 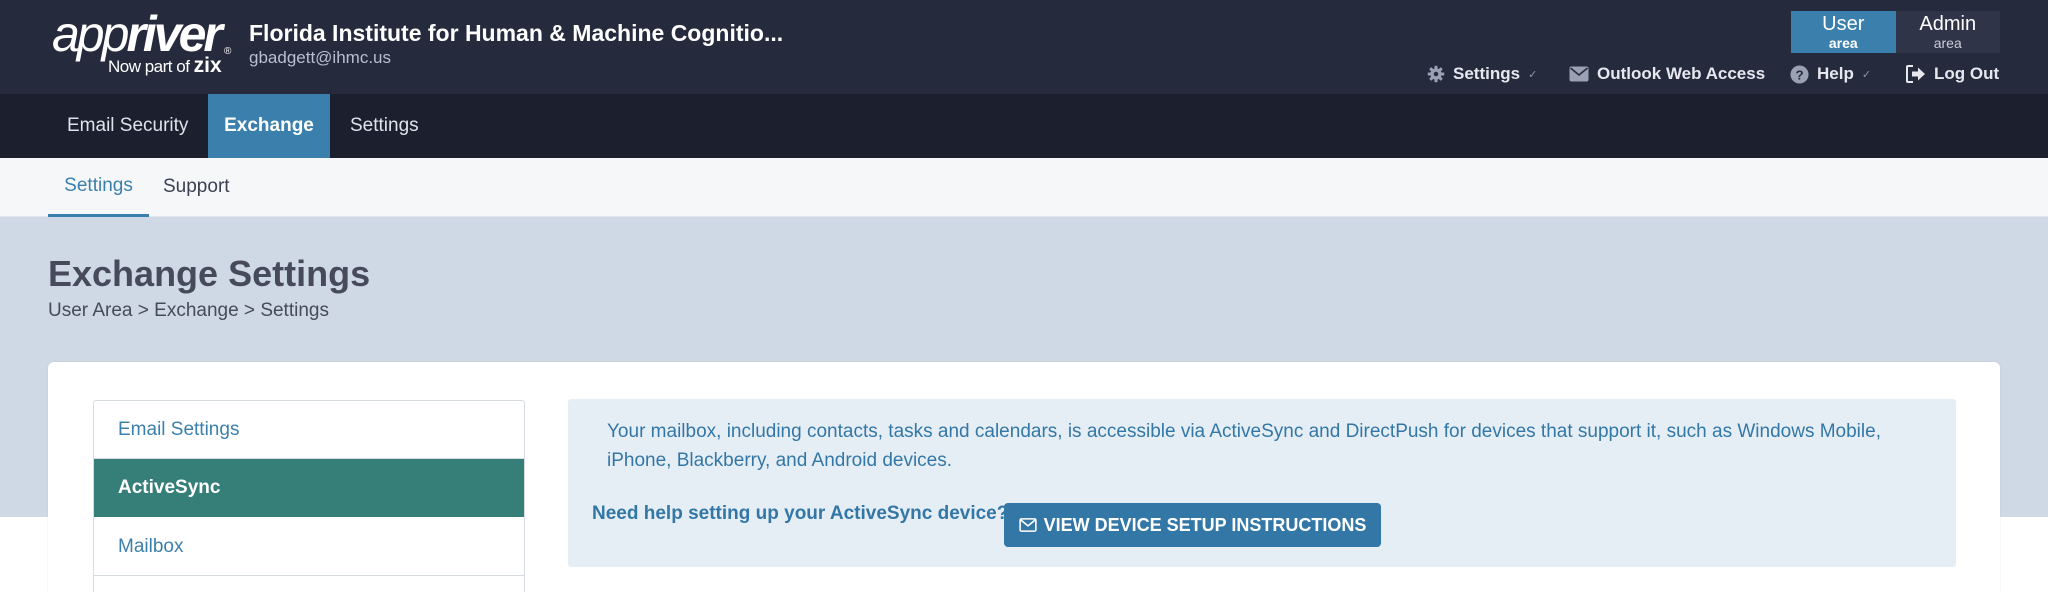 I want to click on sign-out-icon, so click(x=1915, y=74).